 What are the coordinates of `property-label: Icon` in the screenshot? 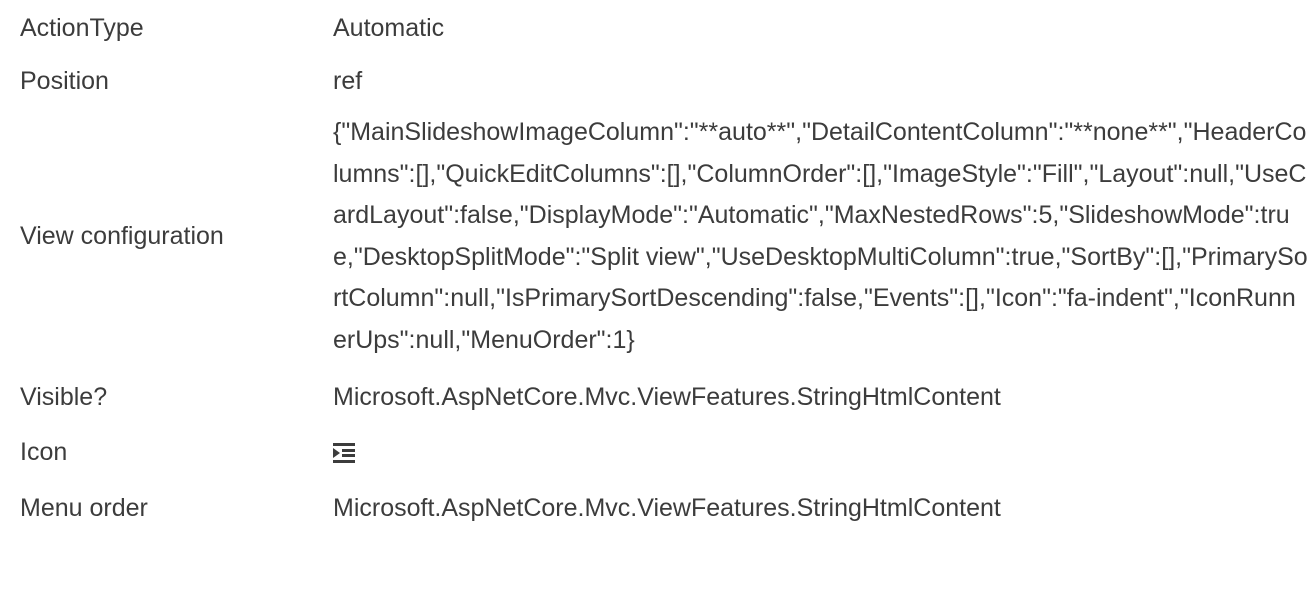 It's located at (44, 451).